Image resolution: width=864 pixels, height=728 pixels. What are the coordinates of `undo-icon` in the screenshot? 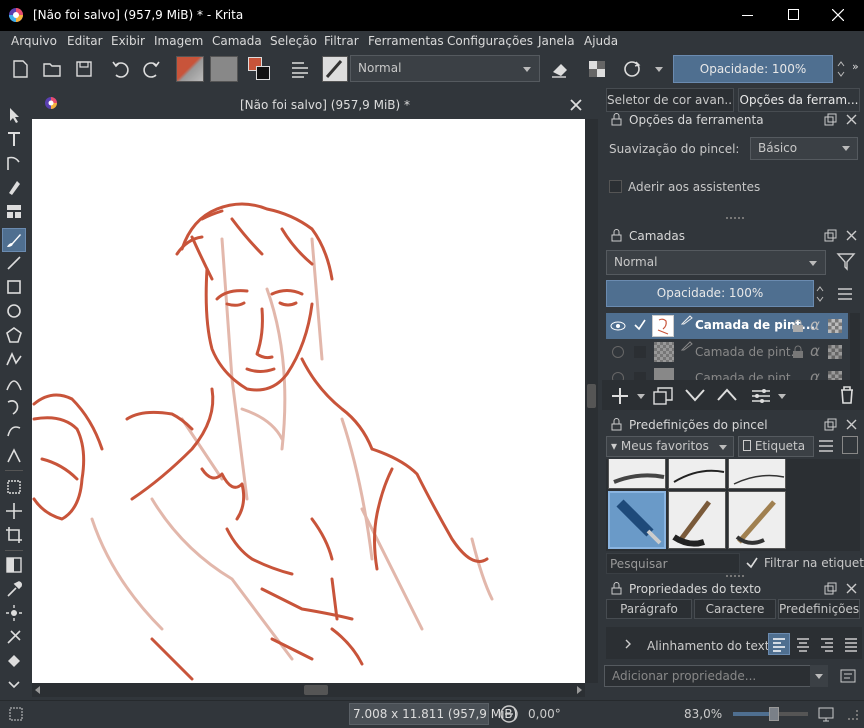 It's located at (120, 69).